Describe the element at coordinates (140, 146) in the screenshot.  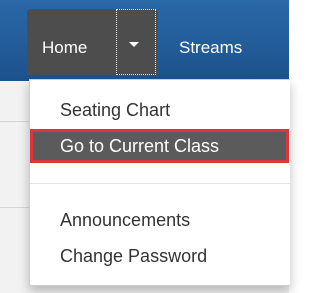
I see `menu-item-label: Go to Current Class` at that location.